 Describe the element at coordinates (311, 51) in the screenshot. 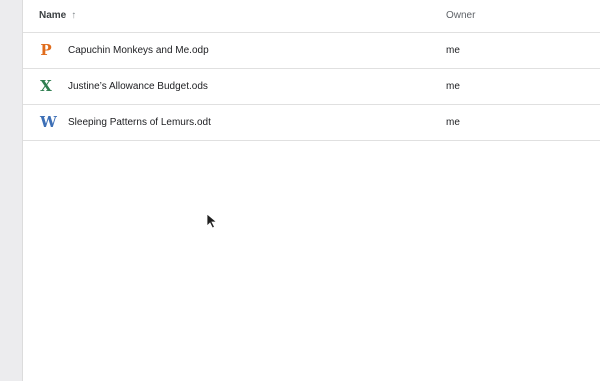

I see `file-row: P Capuchin Monkeys and Me.odp me` at that location.